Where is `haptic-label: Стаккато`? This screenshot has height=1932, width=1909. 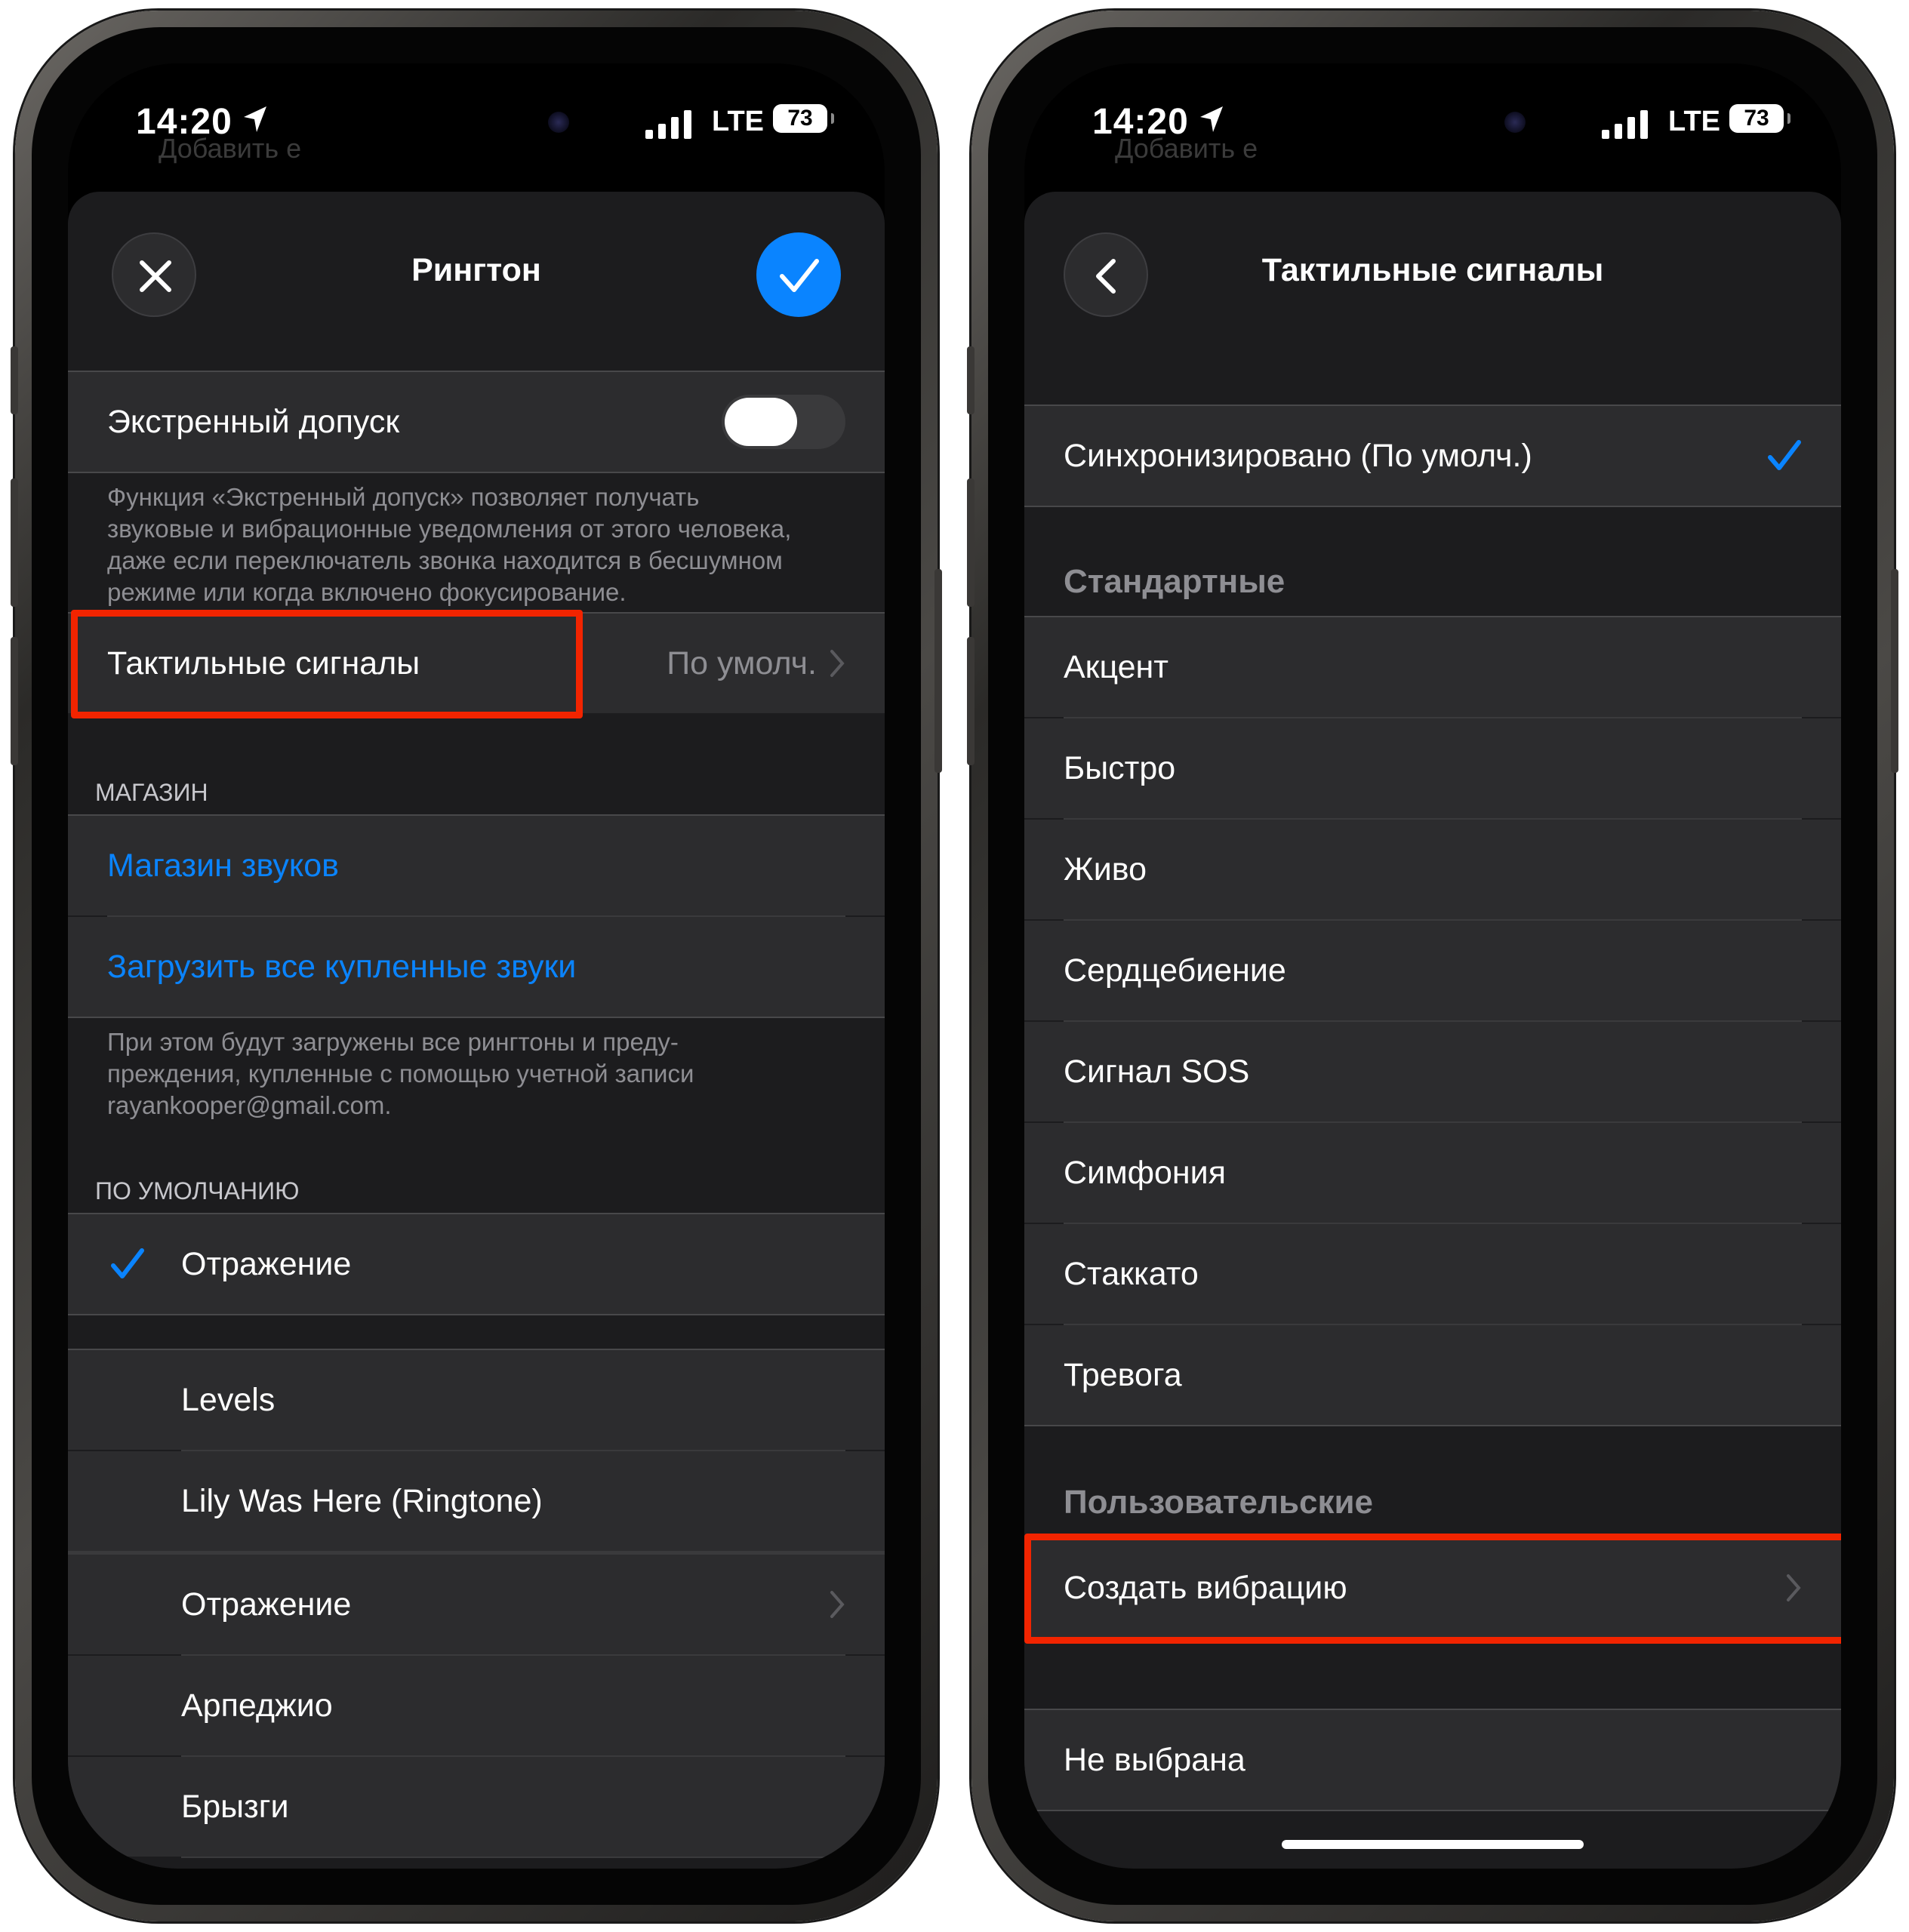 haptic-label: Стаккато is located at coordinates (1131, 1274).